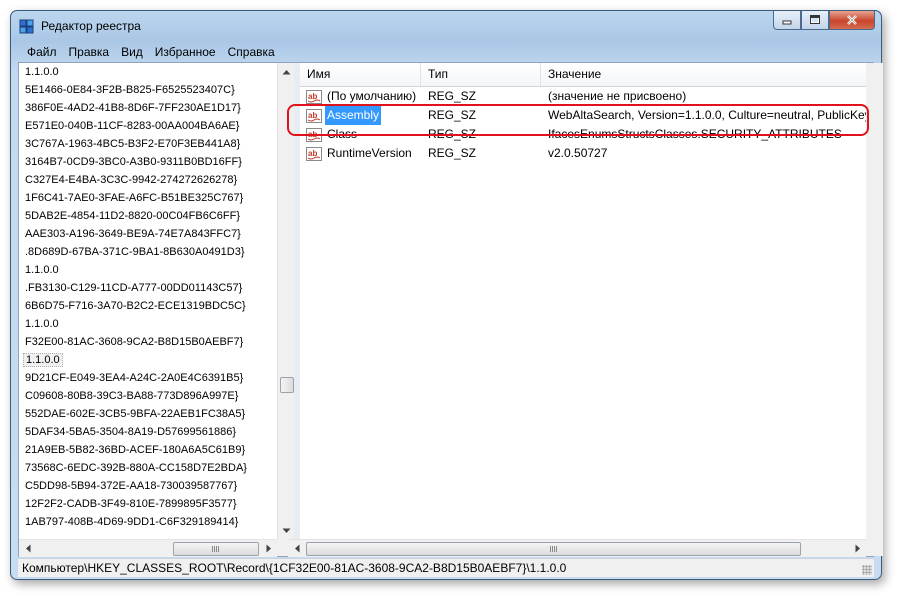  I want to click on menu-edit: Правка, so click(89, 52).